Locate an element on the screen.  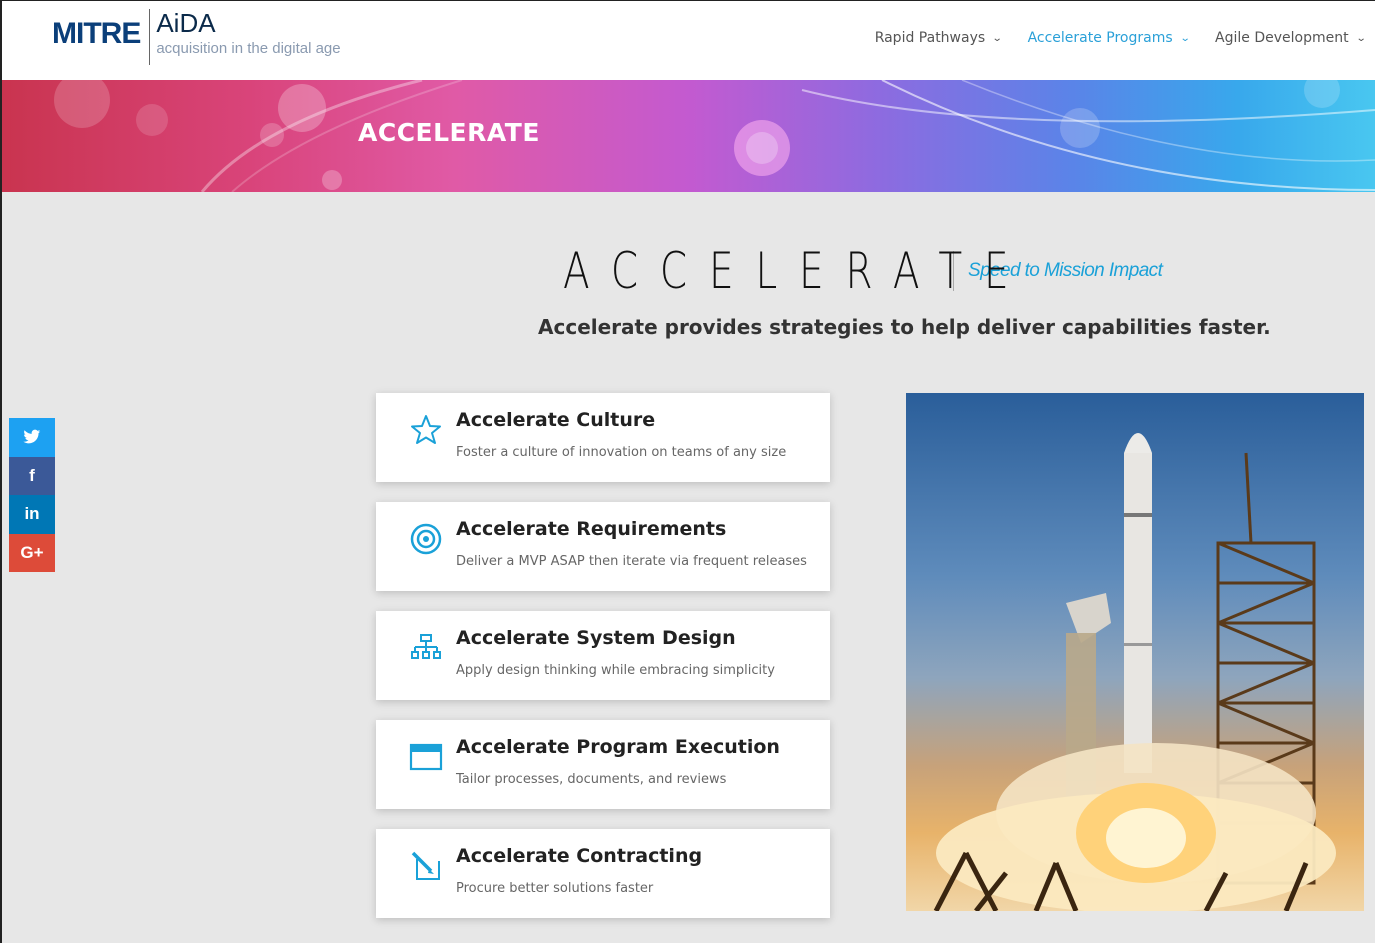
twitter-share-button is located at coordinates (32, 437).